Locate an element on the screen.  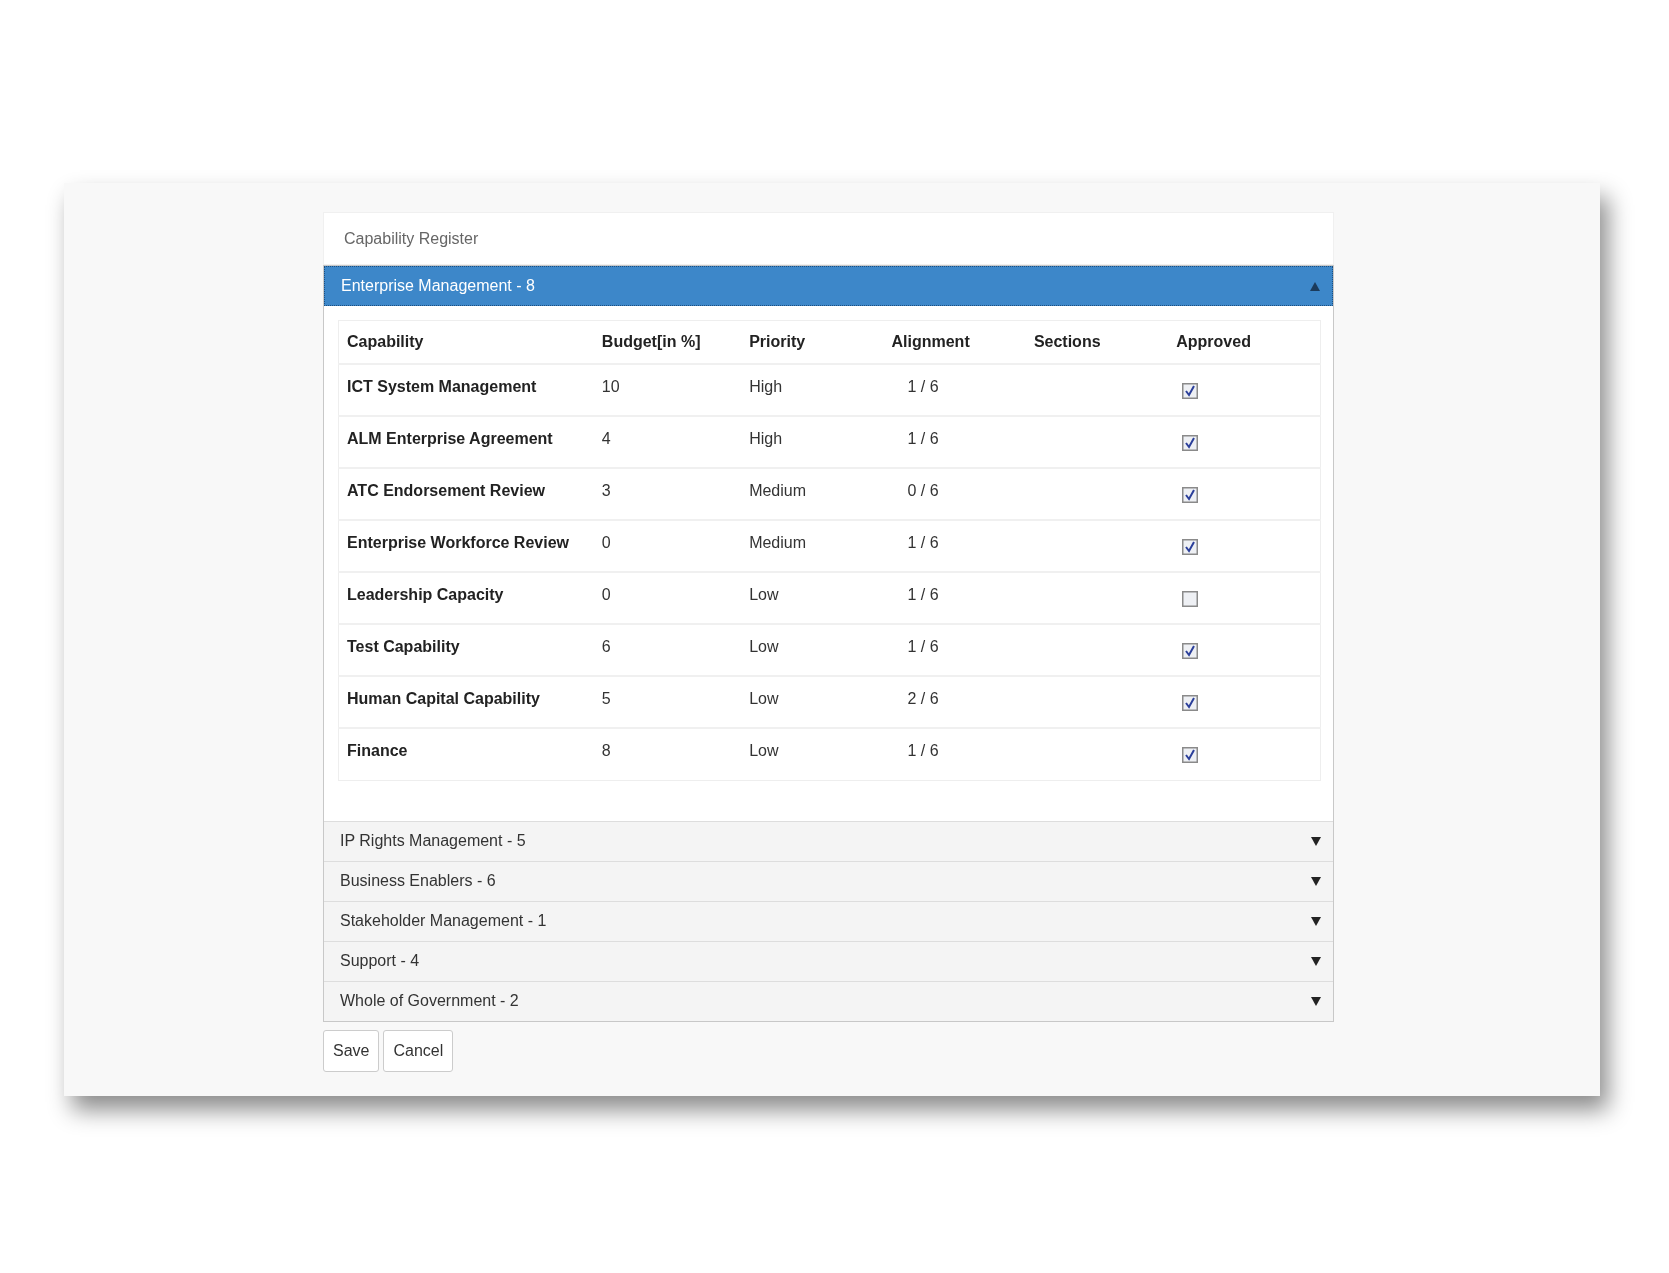
column-header: Alignment is located at coordinates (954, 342).